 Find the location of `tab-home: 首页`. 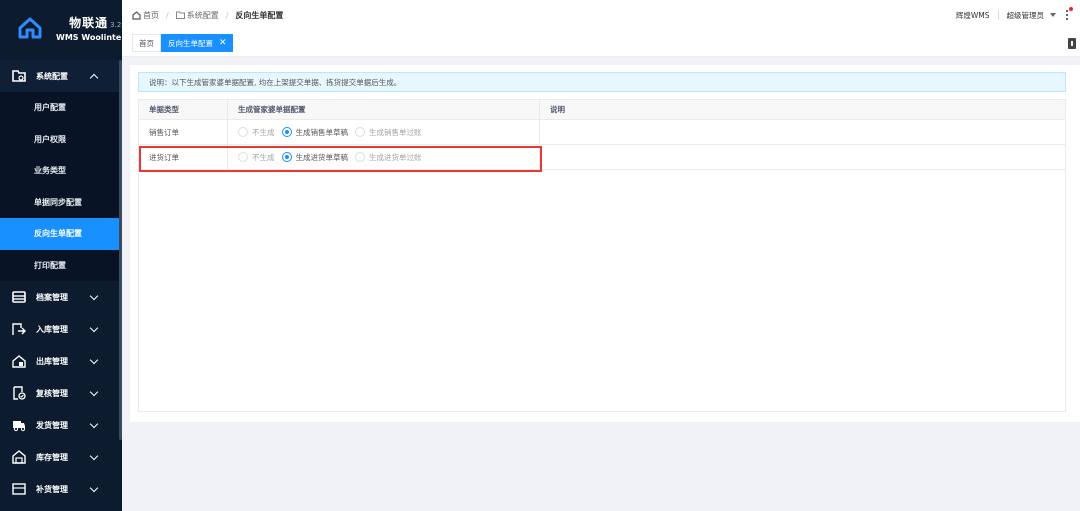

tab-home: 首页 is located at coordinates (146, 43).